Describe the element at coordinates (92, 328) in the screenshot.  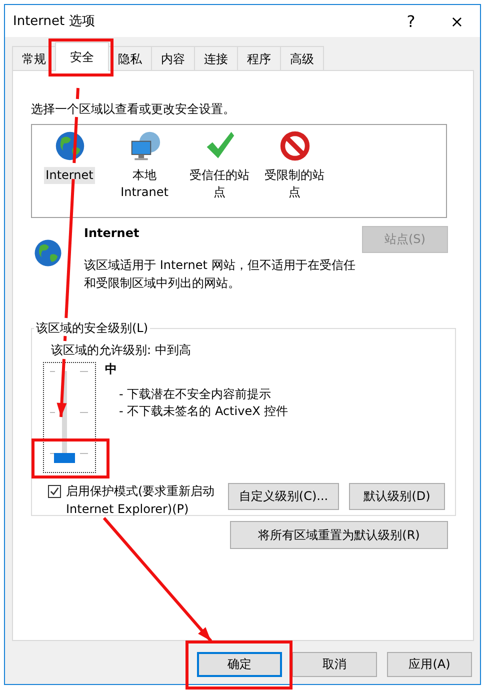
I see `group-legend: 该区域的安全级别(L)` at that location.